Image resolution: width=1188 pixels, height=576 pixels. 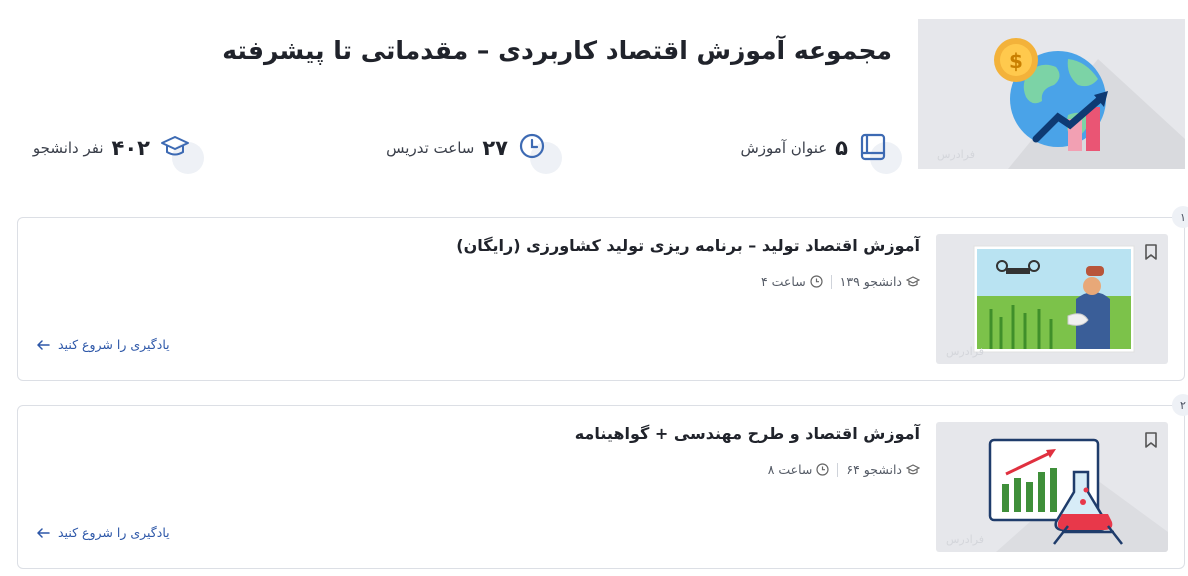 I want to click on collection-cover-image: $ فرادرس, so click(x=1051, y=94).